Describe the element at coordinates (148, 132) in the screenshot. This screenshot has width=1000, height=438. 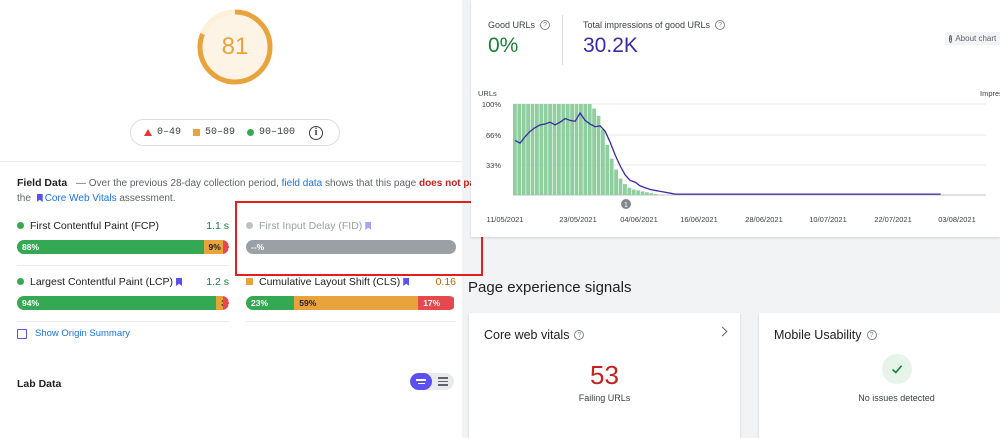
I see `fail-triangle-icon` at that location.